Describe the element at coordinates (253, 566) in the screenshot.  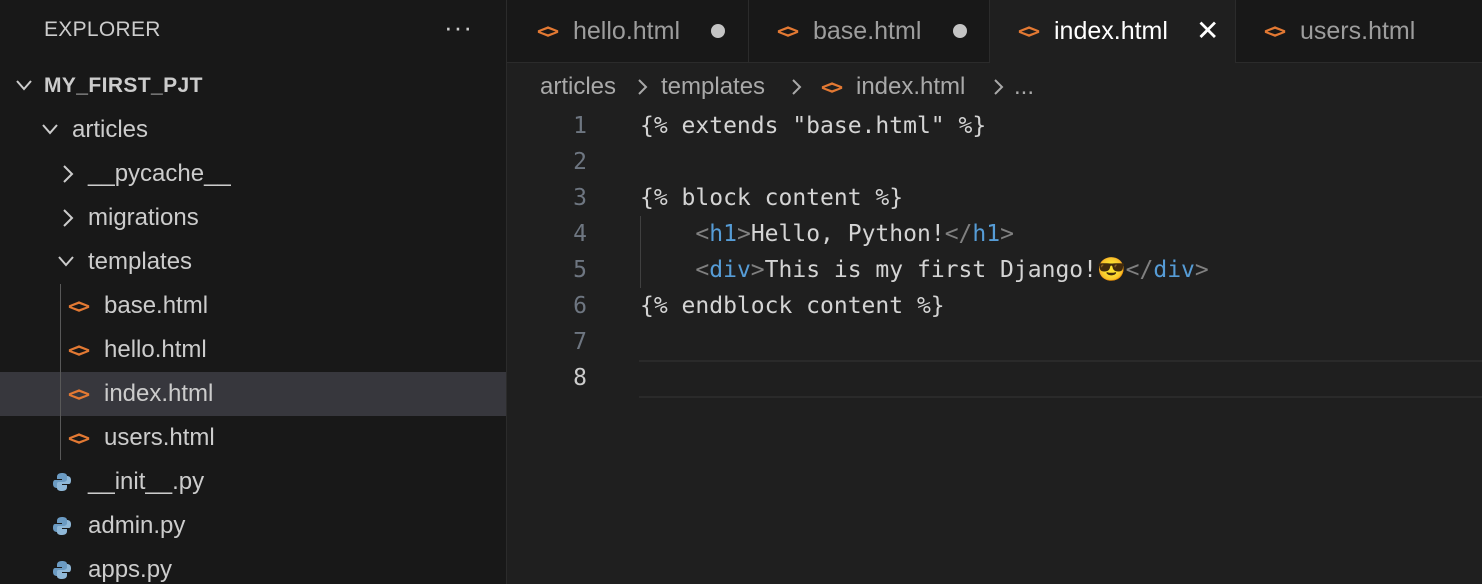
I see `file-apps-py: apps.py` at that location.